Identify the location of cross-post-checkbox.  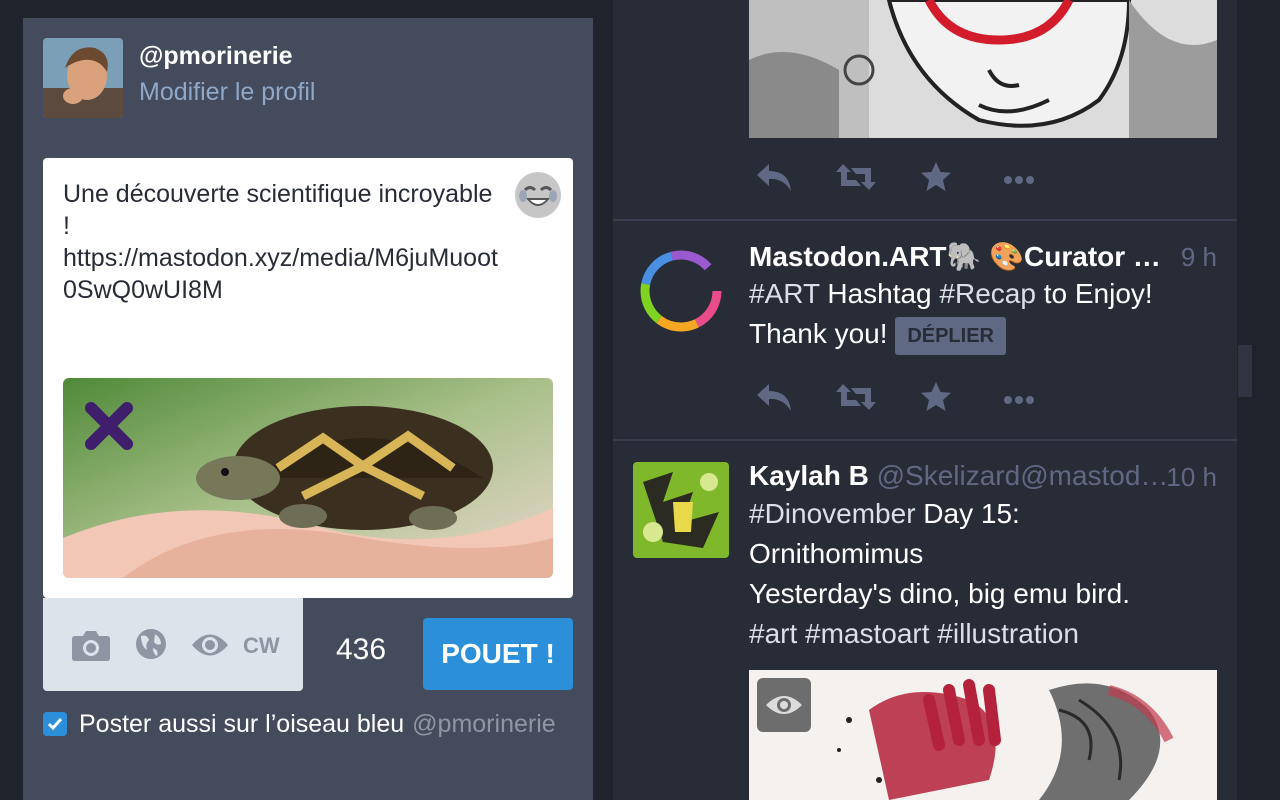
(55, 724).